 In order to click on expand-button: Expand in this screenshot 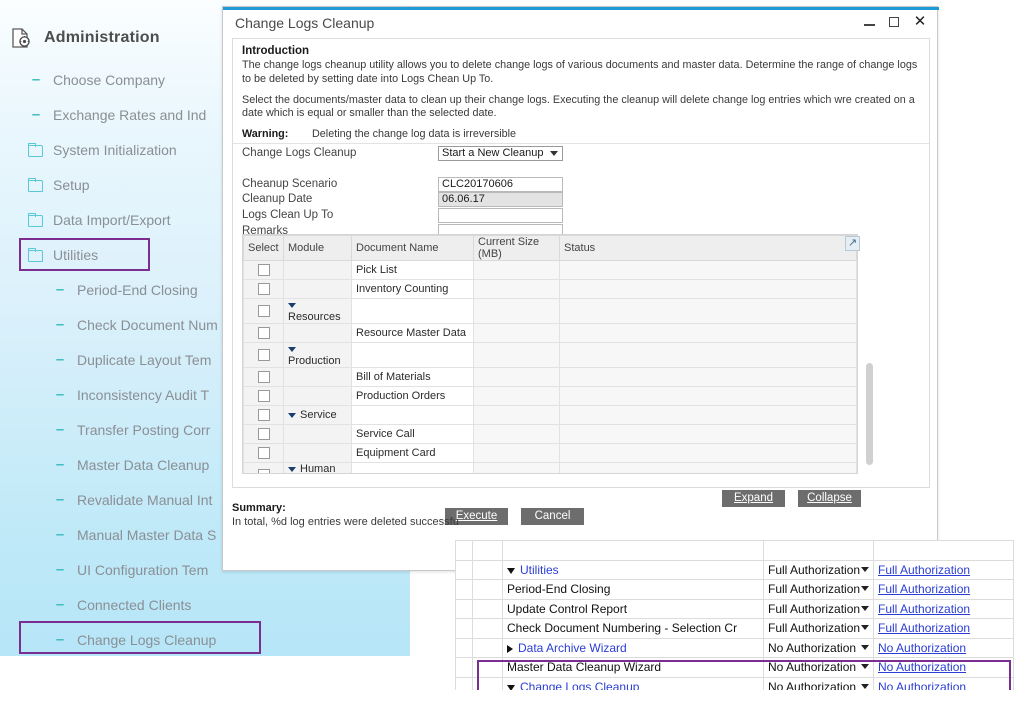, I will do `click(753, 498)`.